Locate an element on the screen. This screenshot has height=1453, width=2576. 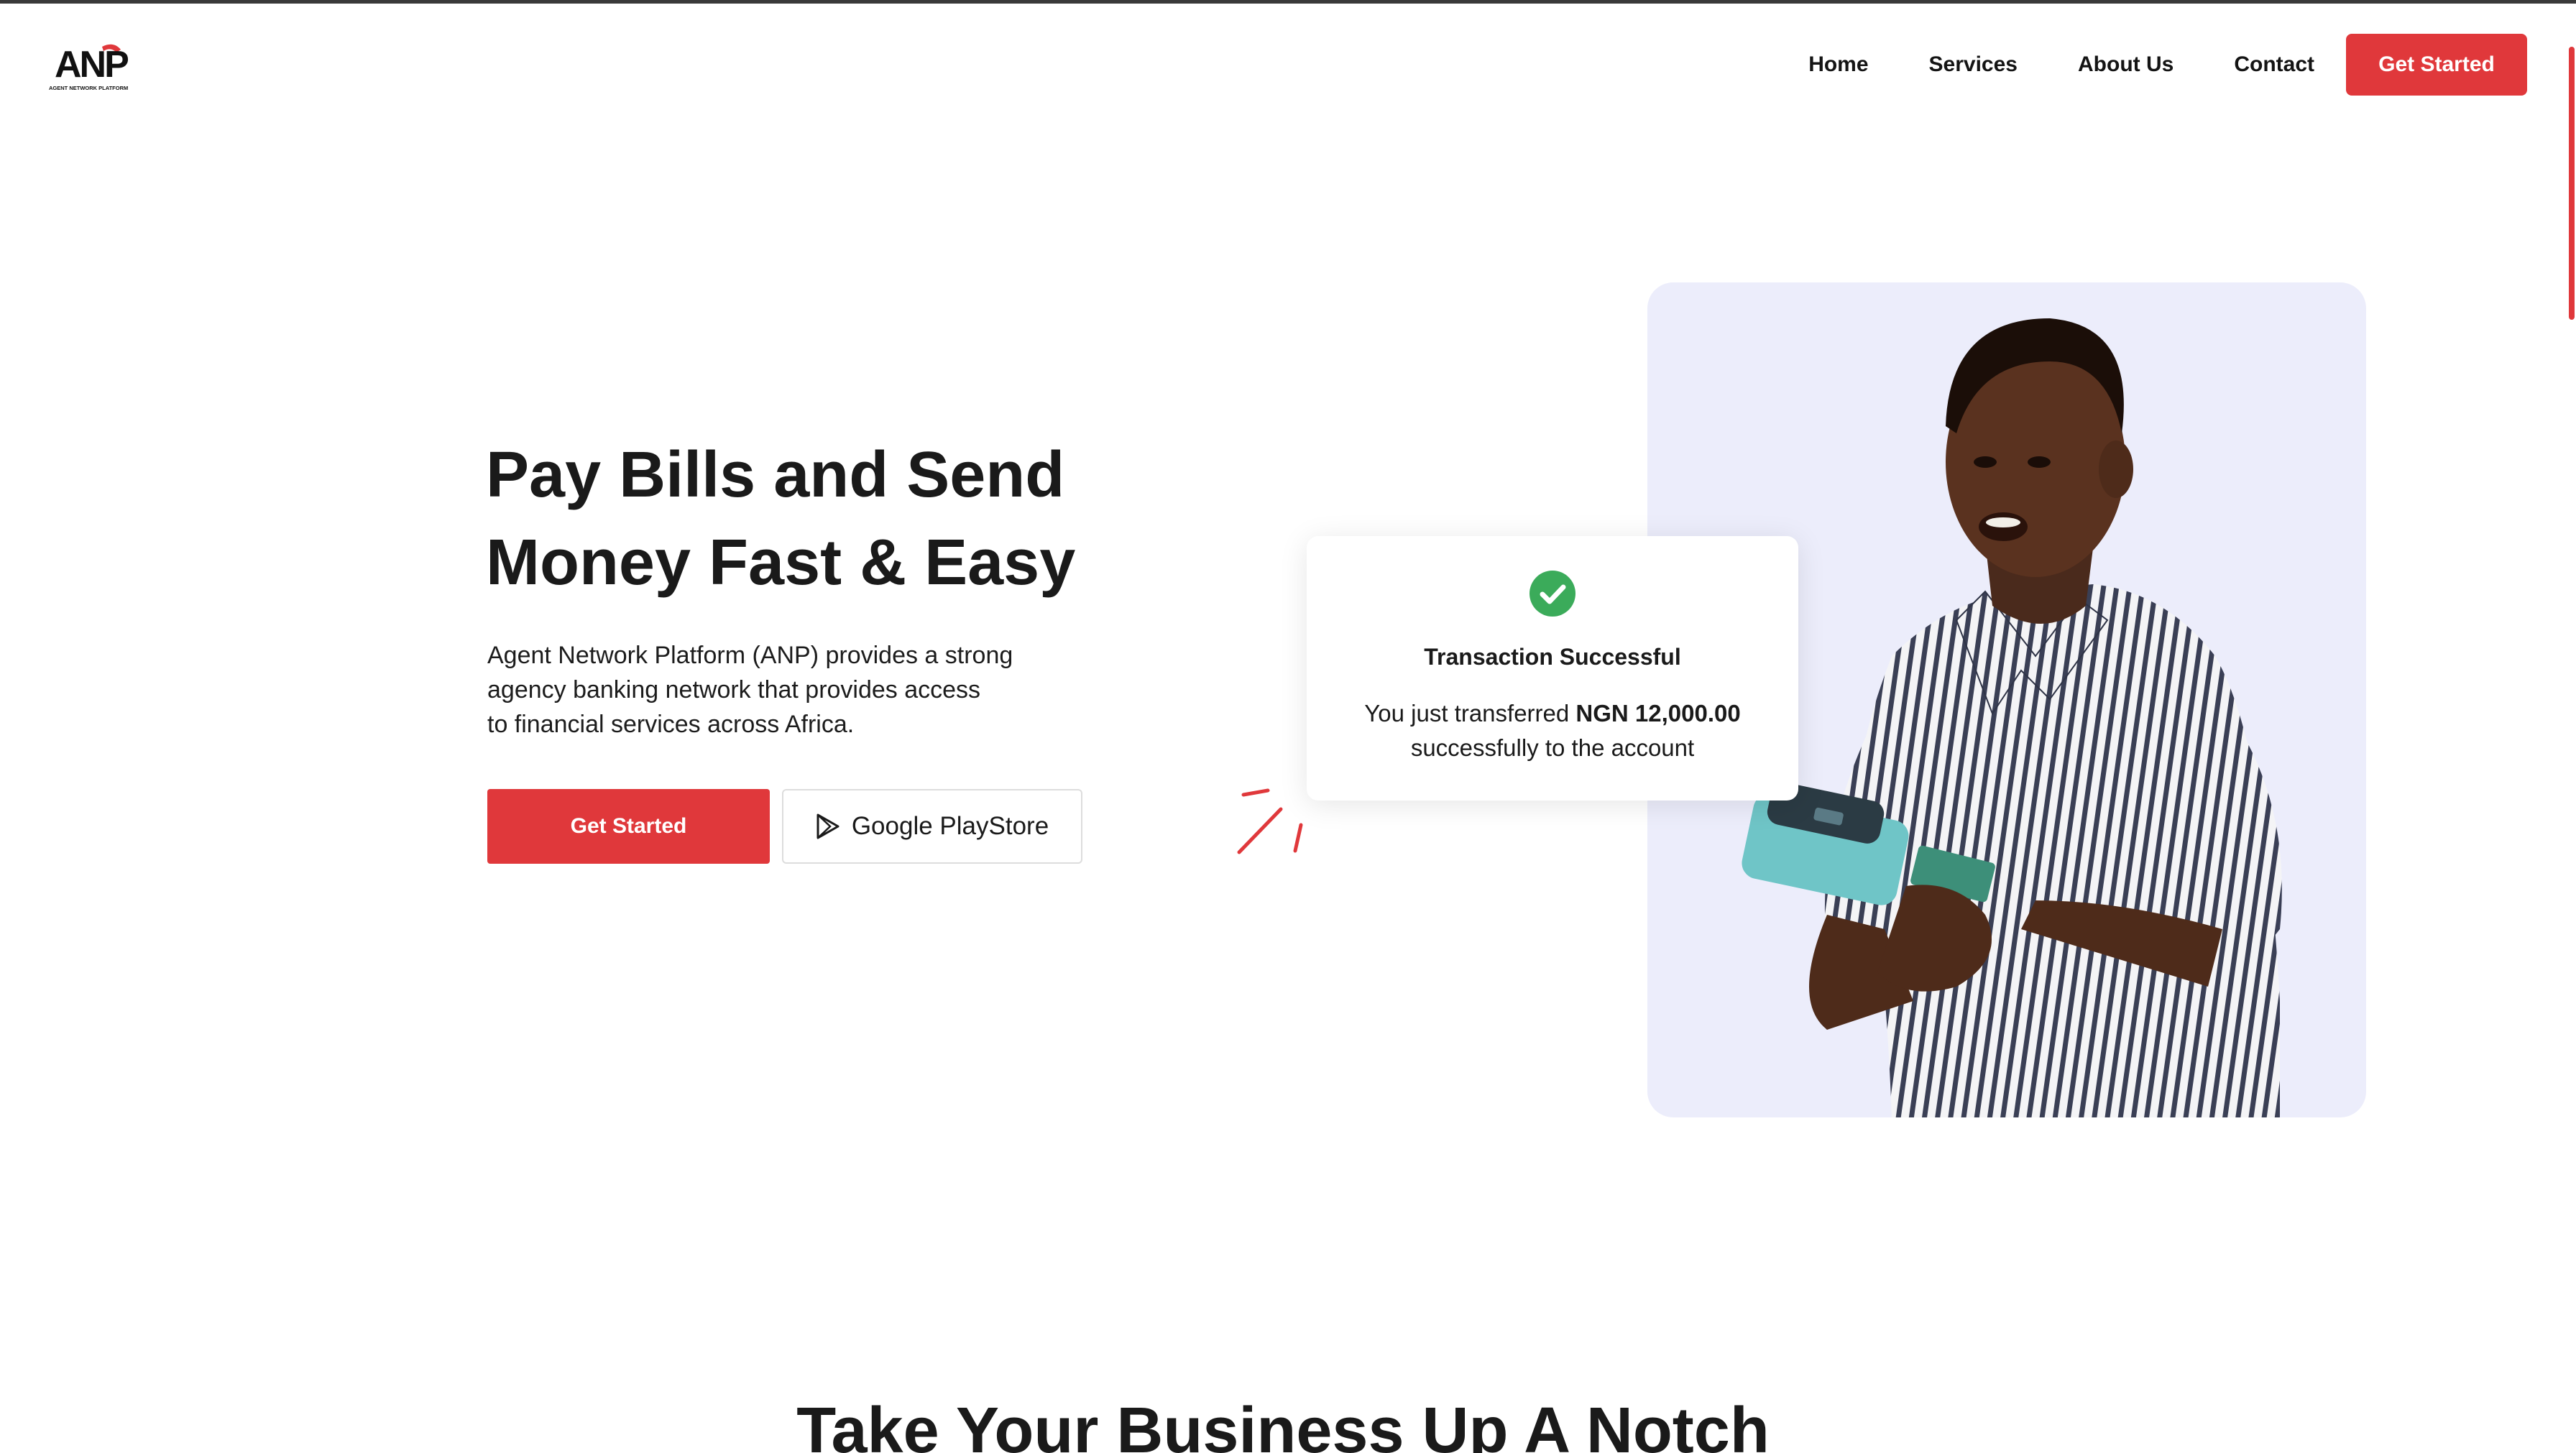
transaction-prefix: You just transferred is located at coordinates (1470, 713).